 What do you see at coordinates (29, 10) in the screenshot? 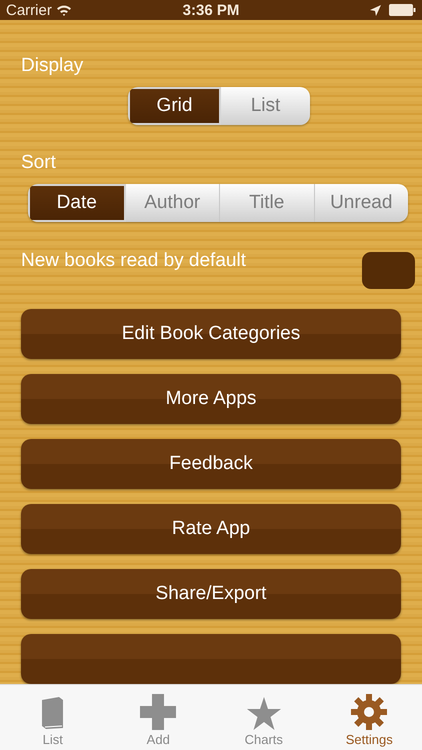
I see `carrier-label: Carrier` at bounding box center [29, 10].